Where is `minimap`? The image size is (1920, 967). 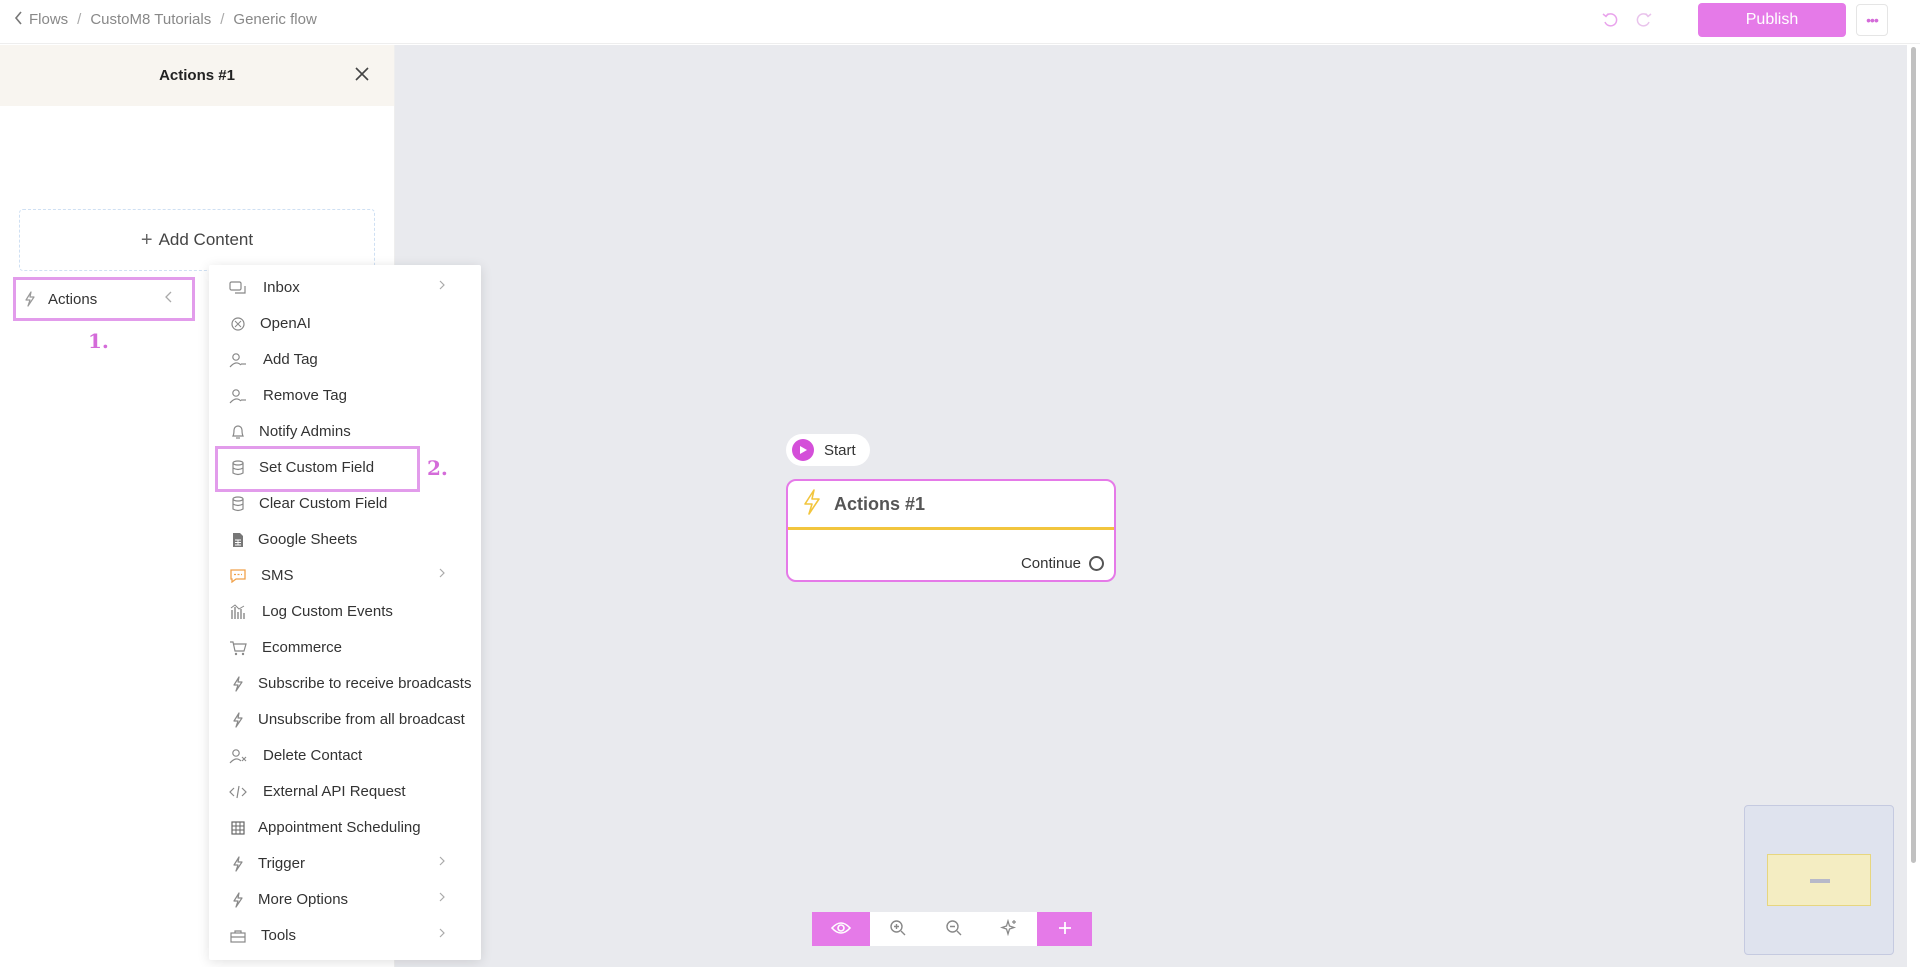 minimap is located at coordinates (1819, 880).